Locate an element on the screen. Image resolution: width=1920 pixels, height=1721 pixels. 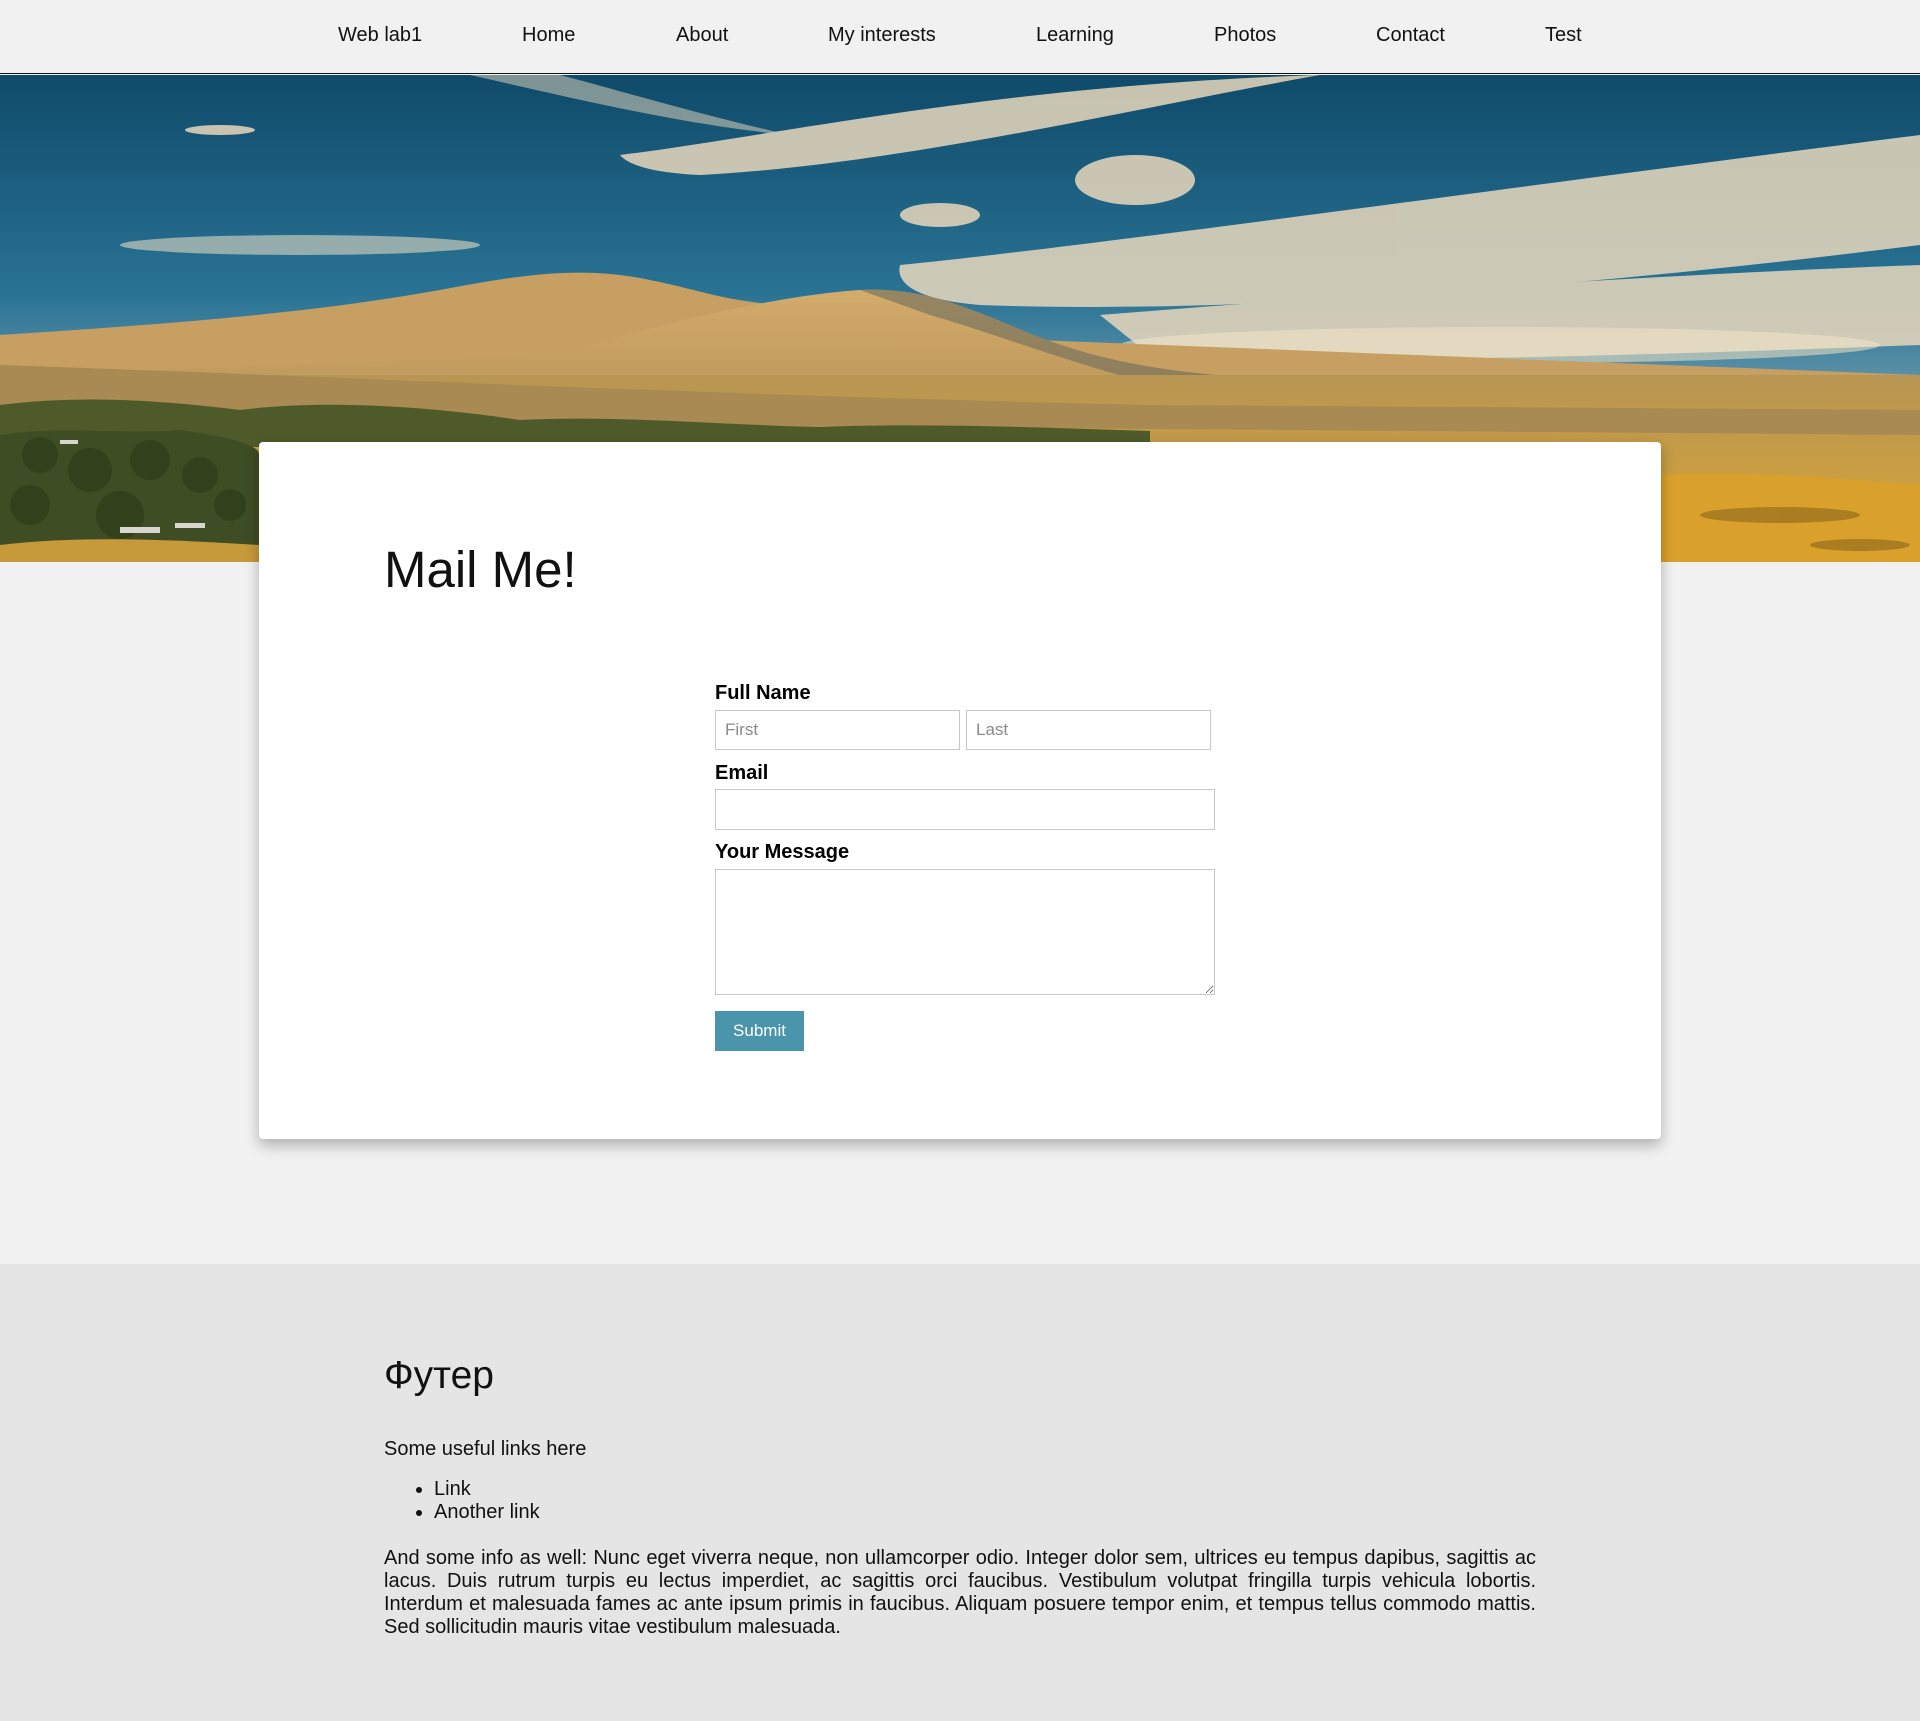
footer-another-link: Another link is located at coordinates (487, 1512).